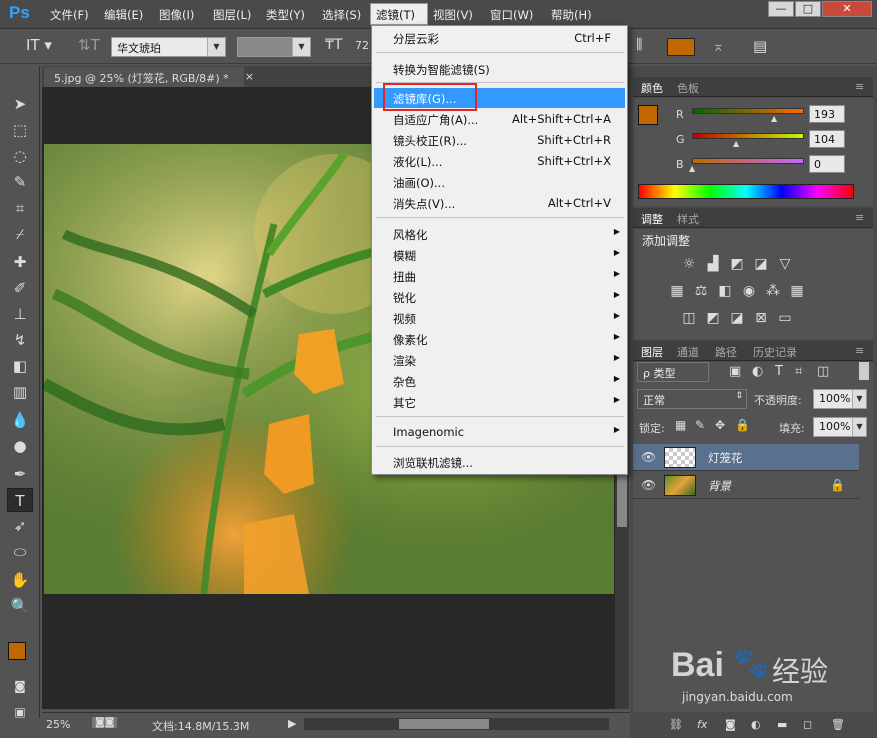 The height and width of the screenshot is (738, 877). I want to click on pen-tool-icon: ✒, so click(20, 474).